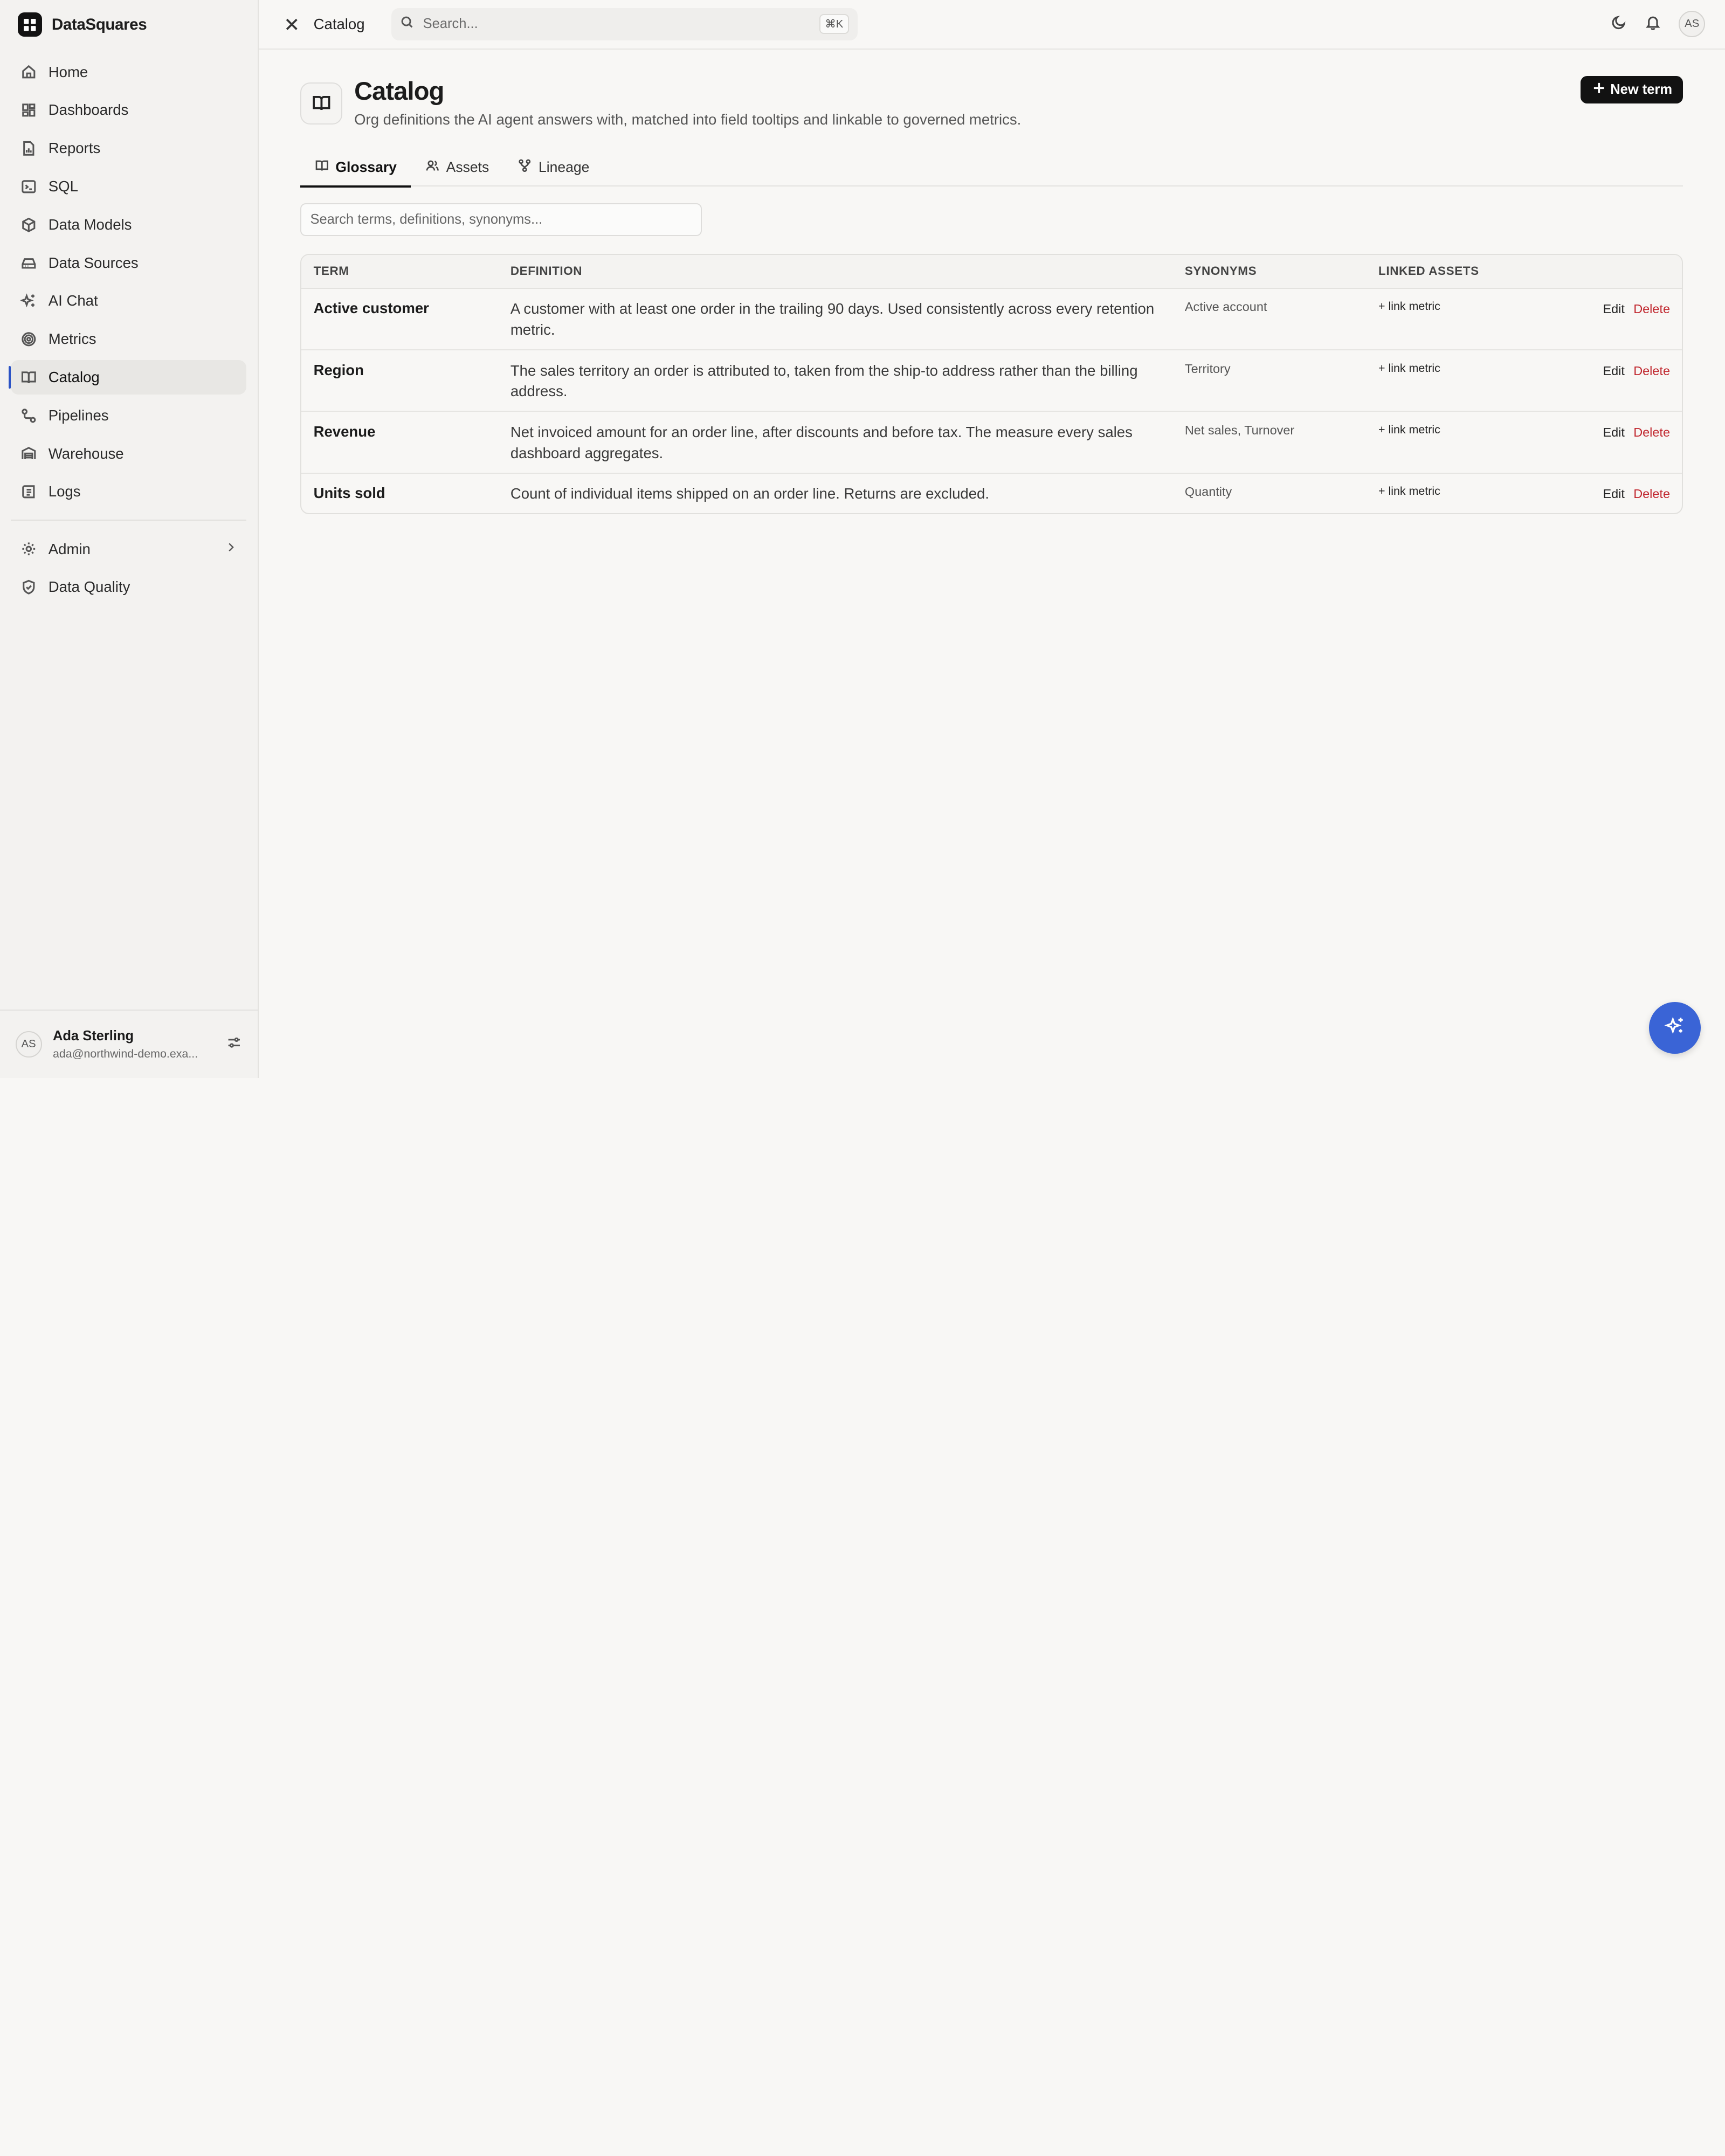  Describe the element at coordinates (1599, 90) in the screenshot. I see `plus-icon` at that location.